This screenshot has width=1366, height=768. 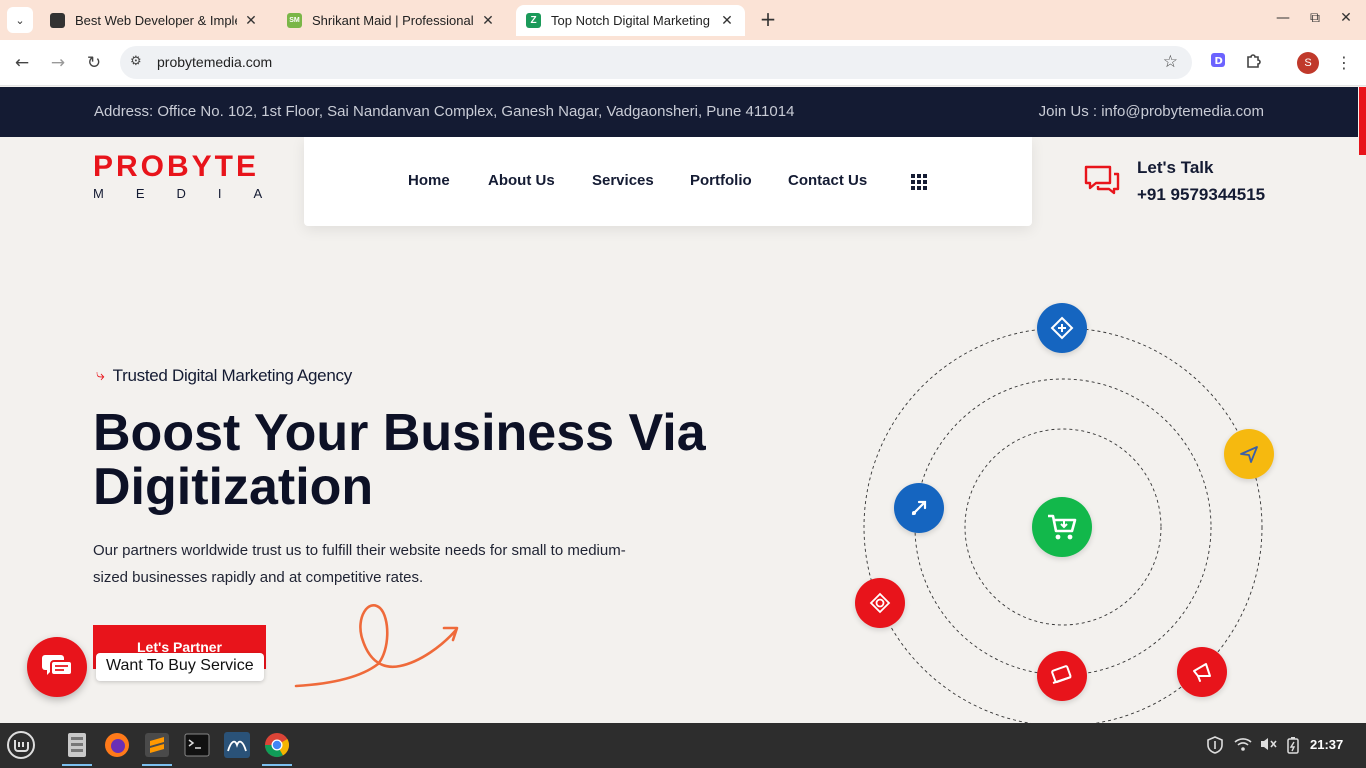 What do you see at coordinates (1062, 328) in the screenshot?
I see `seo-analytics-icon` at bounding box center [1062, 328].